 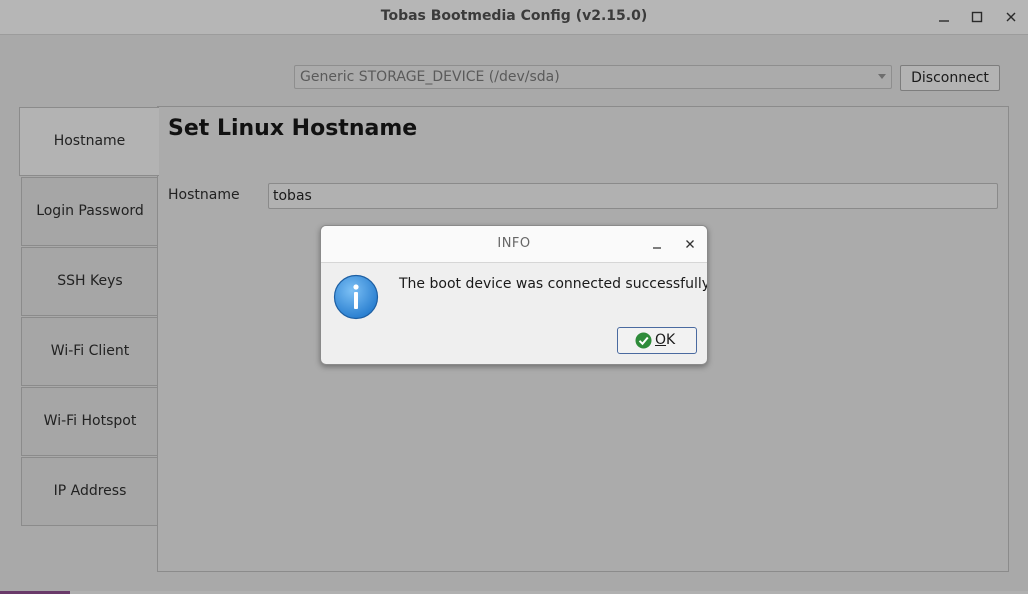 What do you see at coordinates (514, 244) in the screenshot?
I see `dialog-title-bar: INFO` at bounding box center [514, 244].